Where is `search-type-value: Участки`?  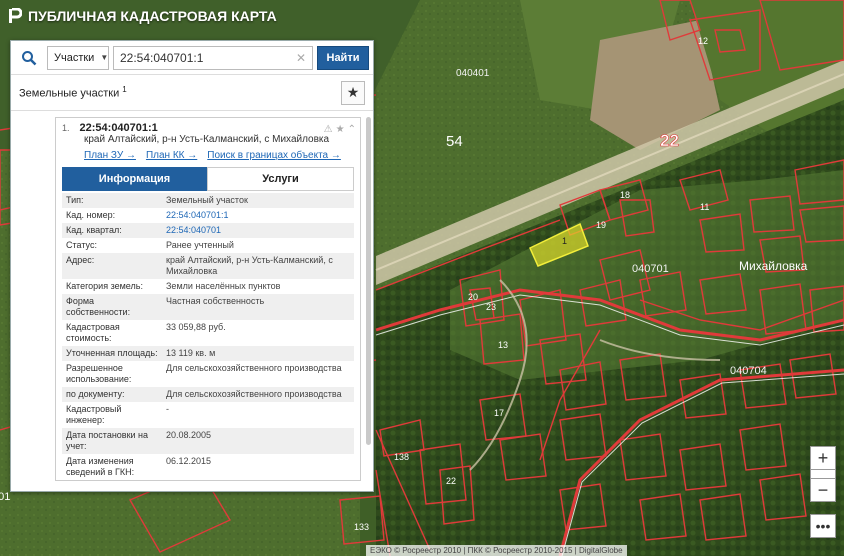 search-type-value: Участки is located at coordinates (74, 57).